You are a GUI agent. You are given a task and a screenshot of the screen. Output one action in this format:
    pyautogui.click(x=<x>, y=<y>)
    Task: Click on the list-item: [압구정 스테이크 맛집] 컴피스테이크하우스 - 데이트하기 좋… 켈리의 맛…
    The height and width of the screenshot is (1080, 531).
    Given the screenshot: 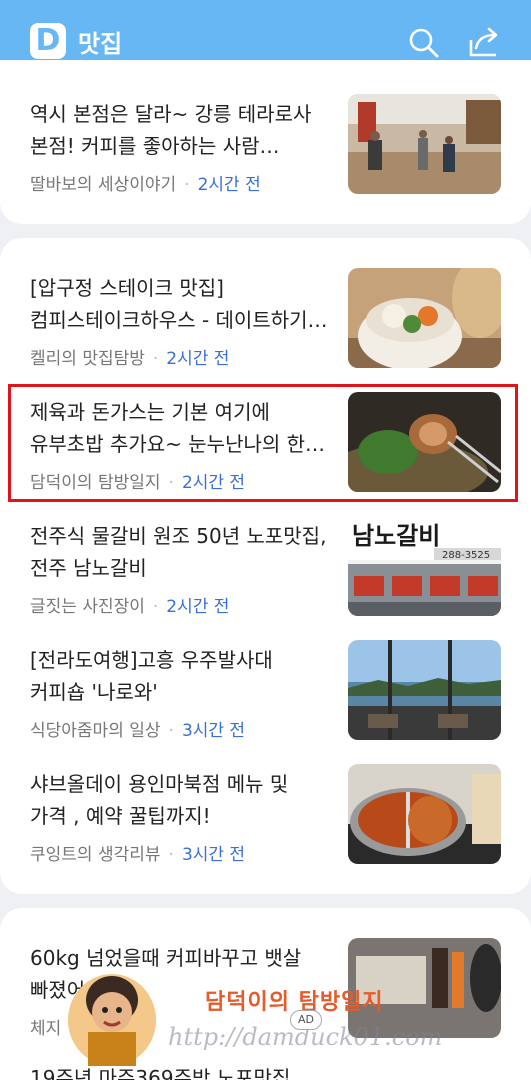 What is the action you would take?
    pyautogui.click(x=265, y=330)
    